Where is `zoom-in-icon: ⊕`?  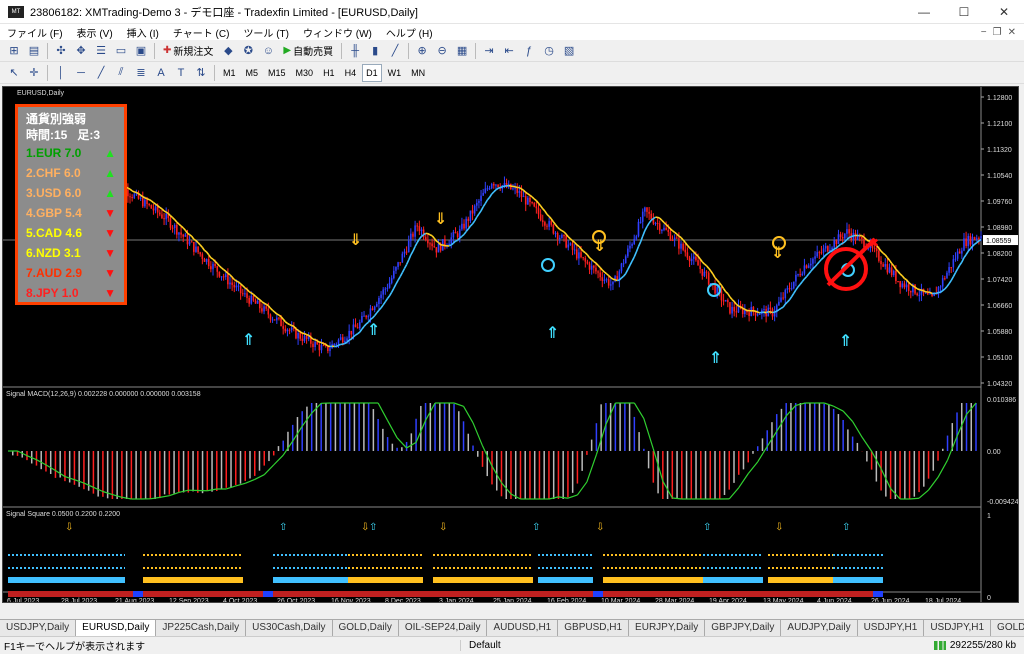
zoom-in-icon: ⊕ is located at coordinates (422, 51).